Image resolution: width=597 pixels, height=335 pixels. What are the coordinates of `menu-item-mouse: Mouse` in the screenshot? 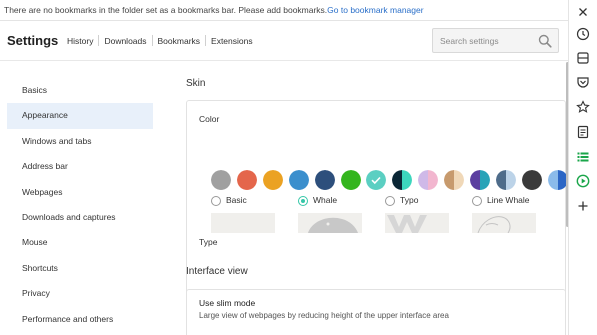 It's located at (80, 242).